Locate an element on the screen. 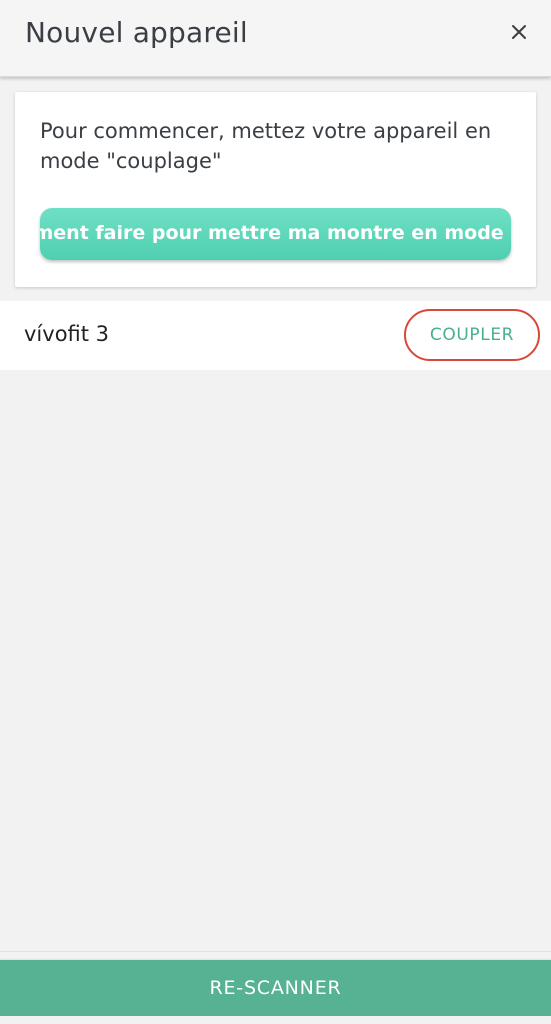  pair-button: COUPLER is located at coordinates (472, 335).